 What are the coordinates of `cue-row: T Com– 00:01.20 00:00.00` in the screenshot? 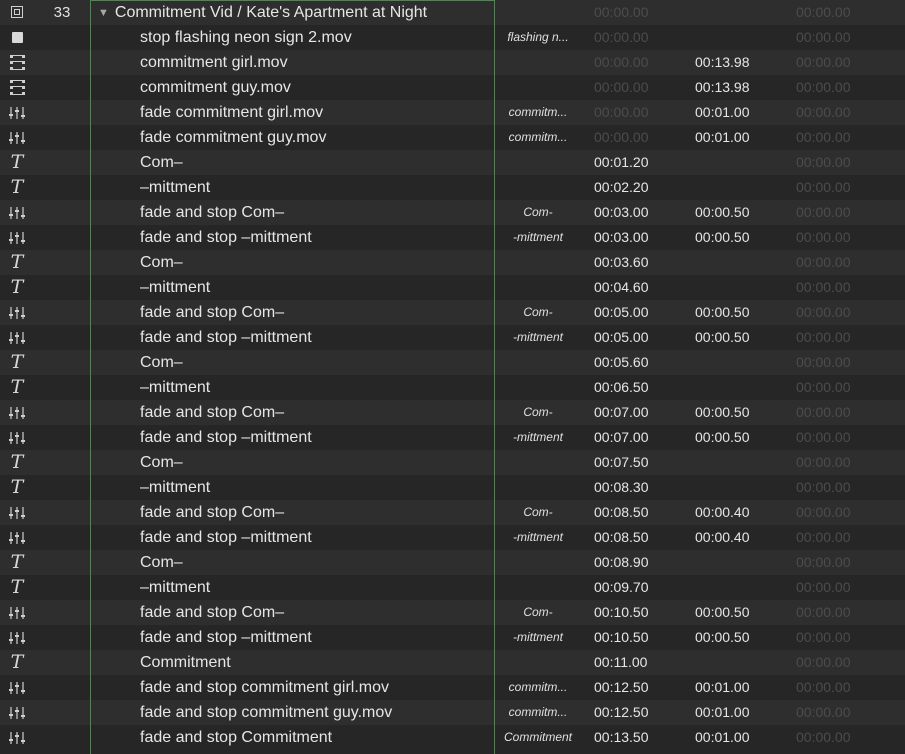 It's located at (452, 162).